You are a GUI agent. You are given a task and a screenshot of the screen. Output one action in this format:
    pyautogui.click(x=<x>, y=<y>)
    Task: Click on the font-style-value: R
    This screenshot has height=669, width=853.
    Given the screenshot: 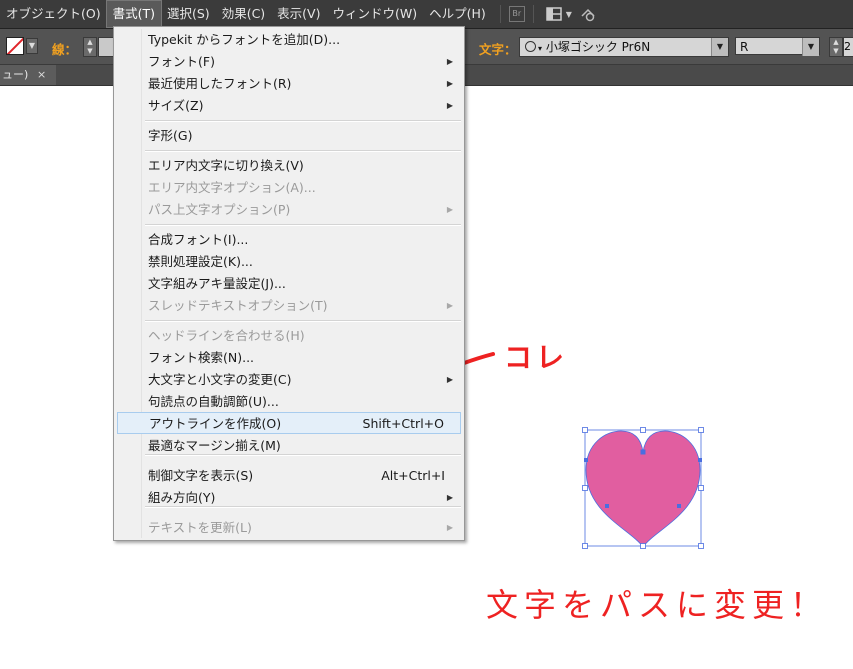 What is the action you would take?
    pyautogui.click(x=744, y=47)
    